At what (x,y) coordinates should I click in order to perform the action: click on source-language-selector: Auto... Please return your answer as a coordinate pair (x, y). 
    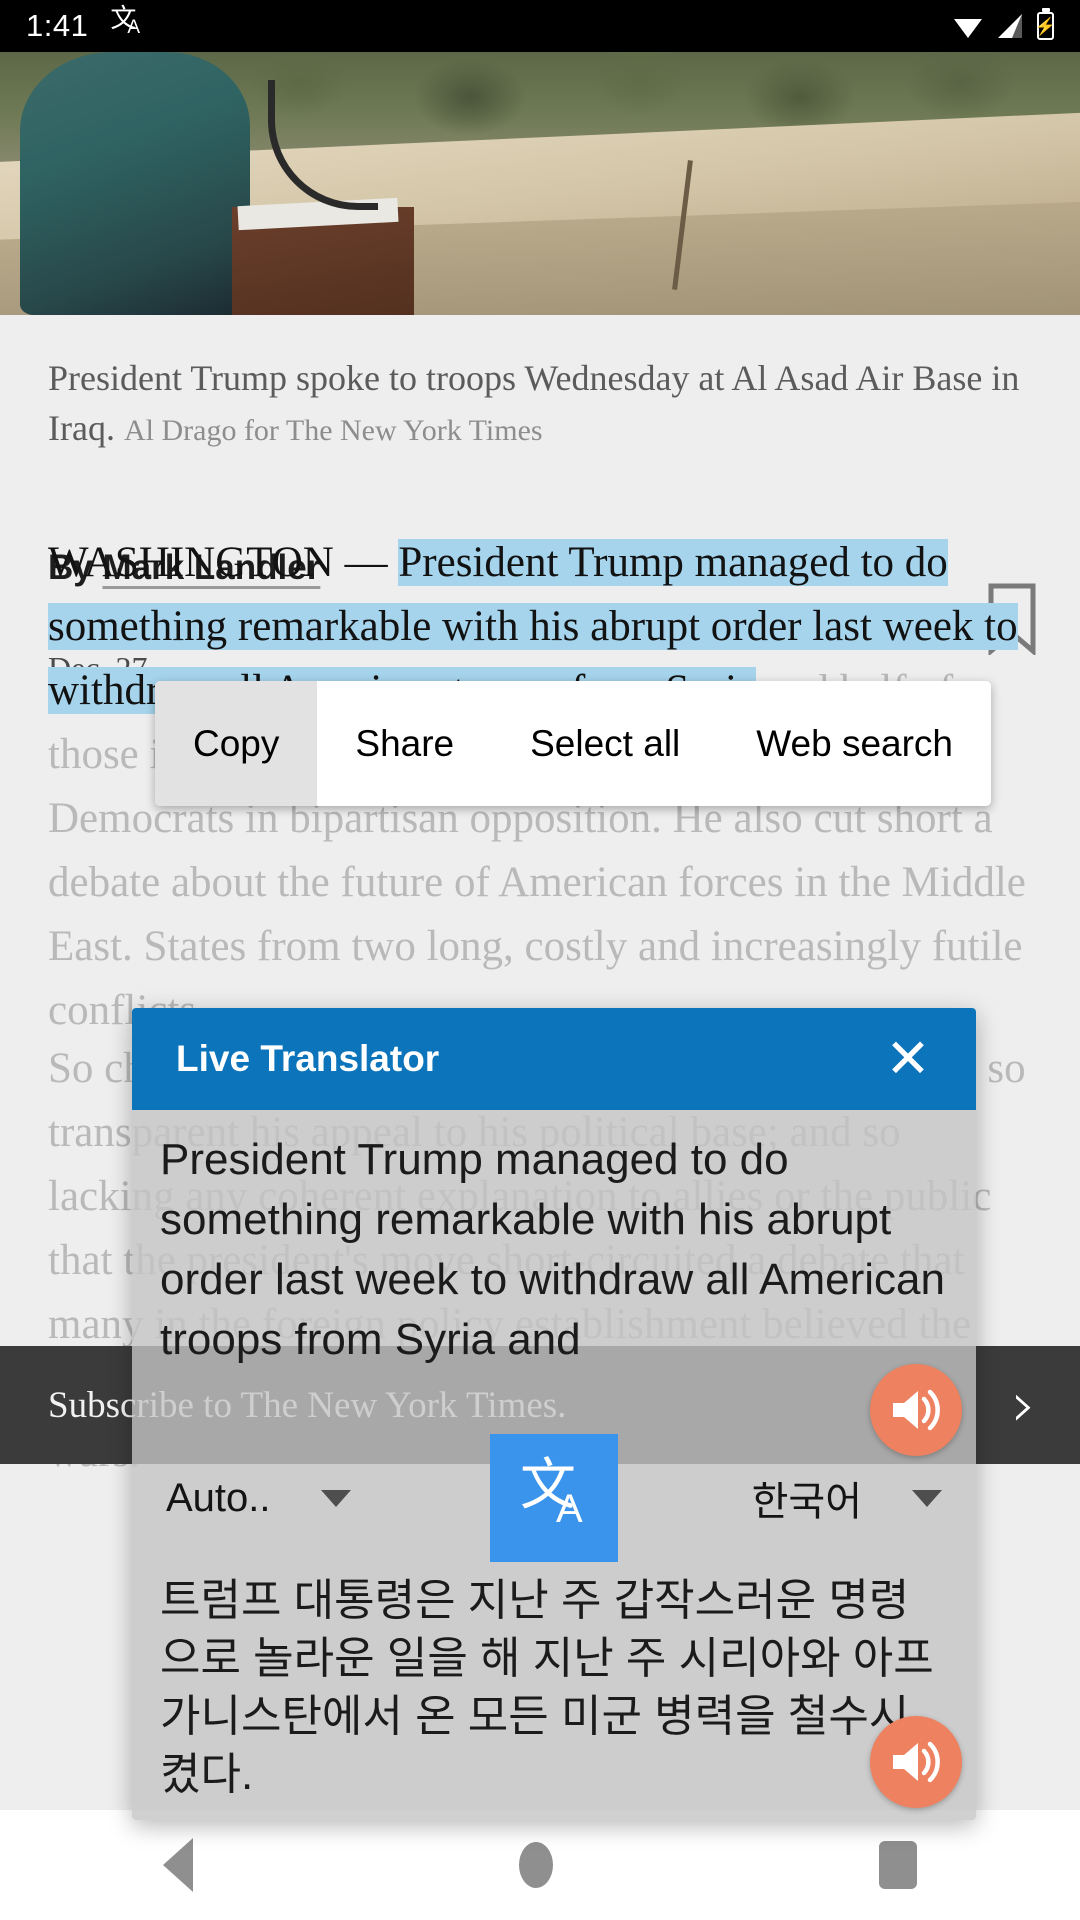
    Looking at the image, I should click on (258, 1498).